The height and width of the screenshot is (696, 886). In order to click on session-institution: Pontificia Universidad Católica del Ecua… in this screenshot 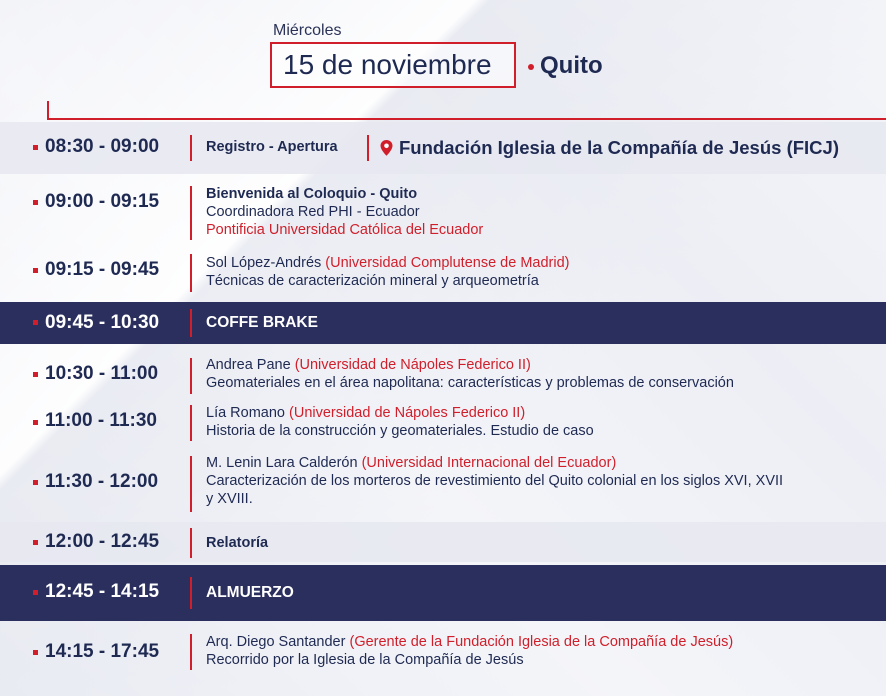, I will do `click(345, 230)`.